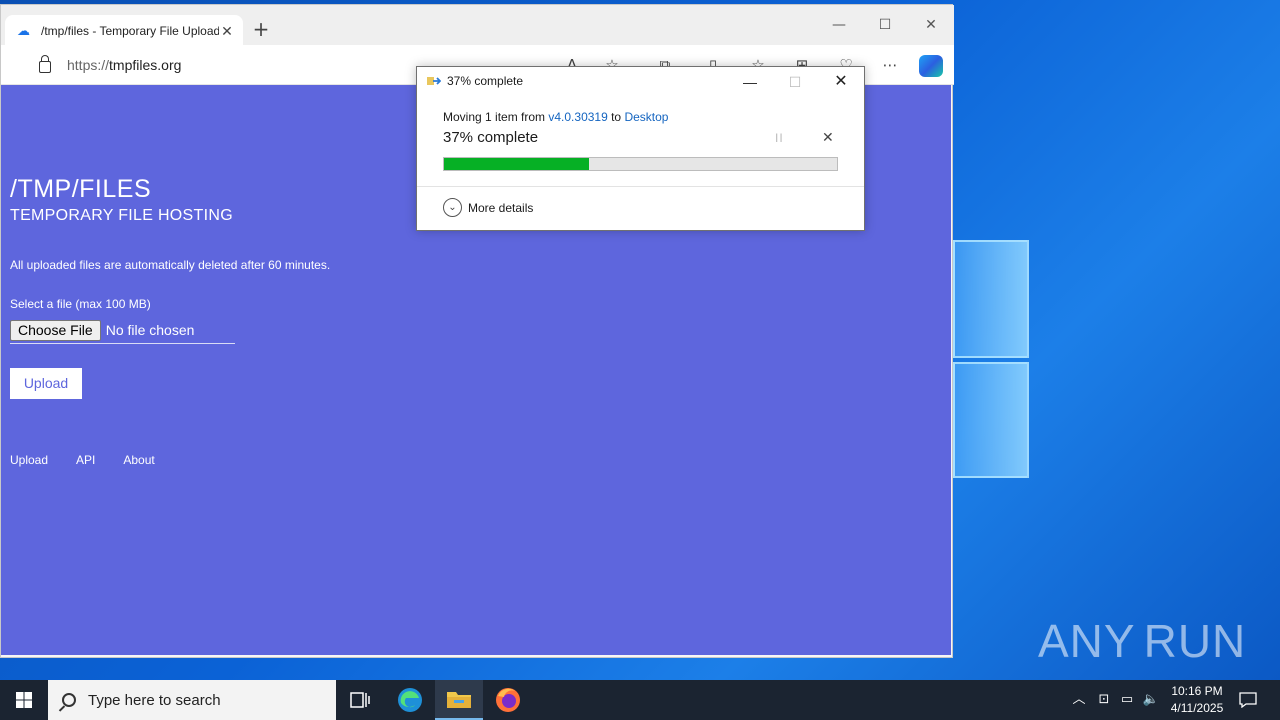 The image size is (1280, 720). Describe the element at coordinates (154, 700) in the screenshot. I see `search-placeholder: Type here to search` at that location.